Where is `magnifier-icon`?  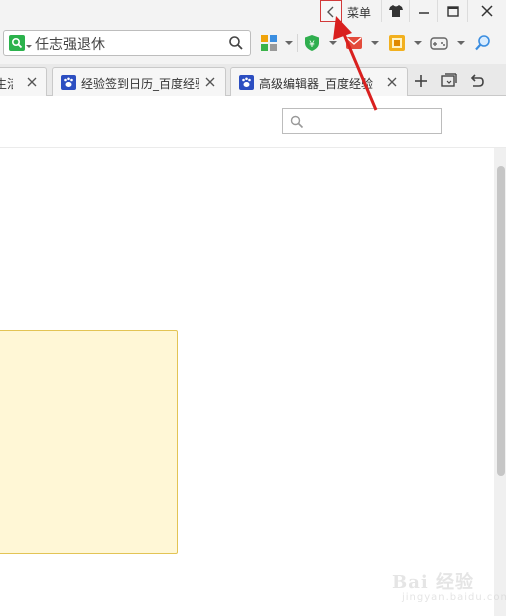 magnifier-icon is located at coordinates (483, 43).